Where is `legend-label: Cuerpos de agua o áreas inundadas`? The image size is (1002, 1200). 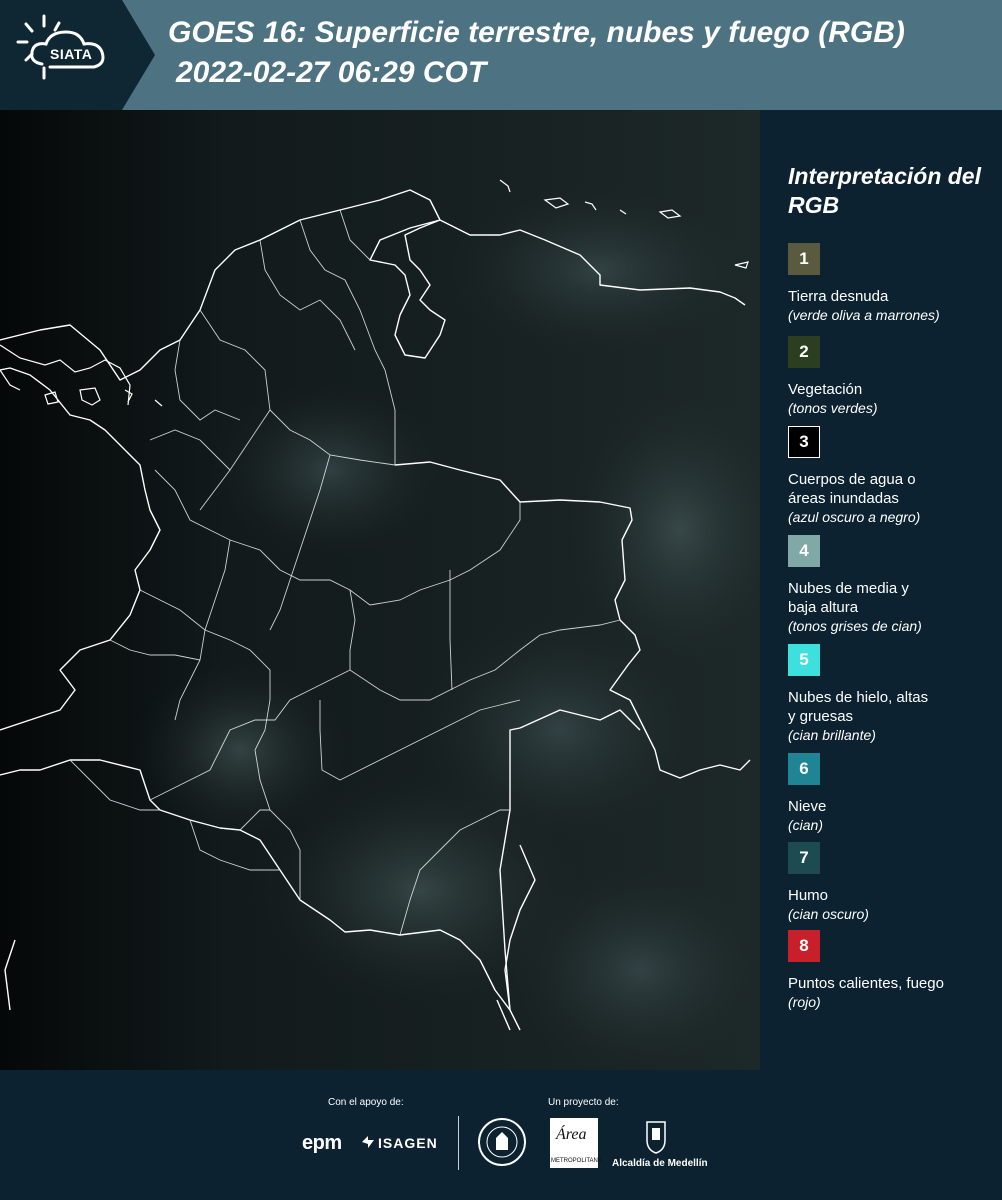 legend-label: Cuerpos de agua o áreas inundadas is located at coordinates (852, 489).